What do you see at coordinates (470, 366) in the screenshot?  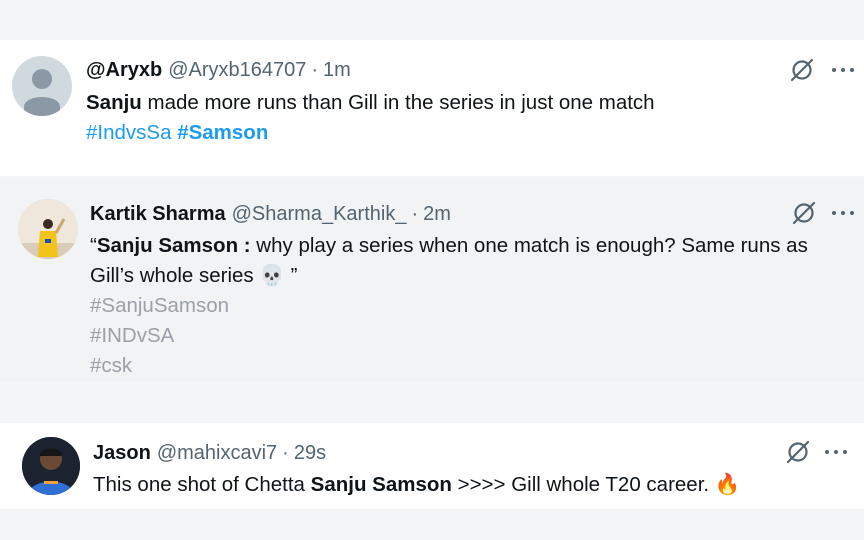 I see `hashtag-link: #csk` at bounding box center [470, 366].